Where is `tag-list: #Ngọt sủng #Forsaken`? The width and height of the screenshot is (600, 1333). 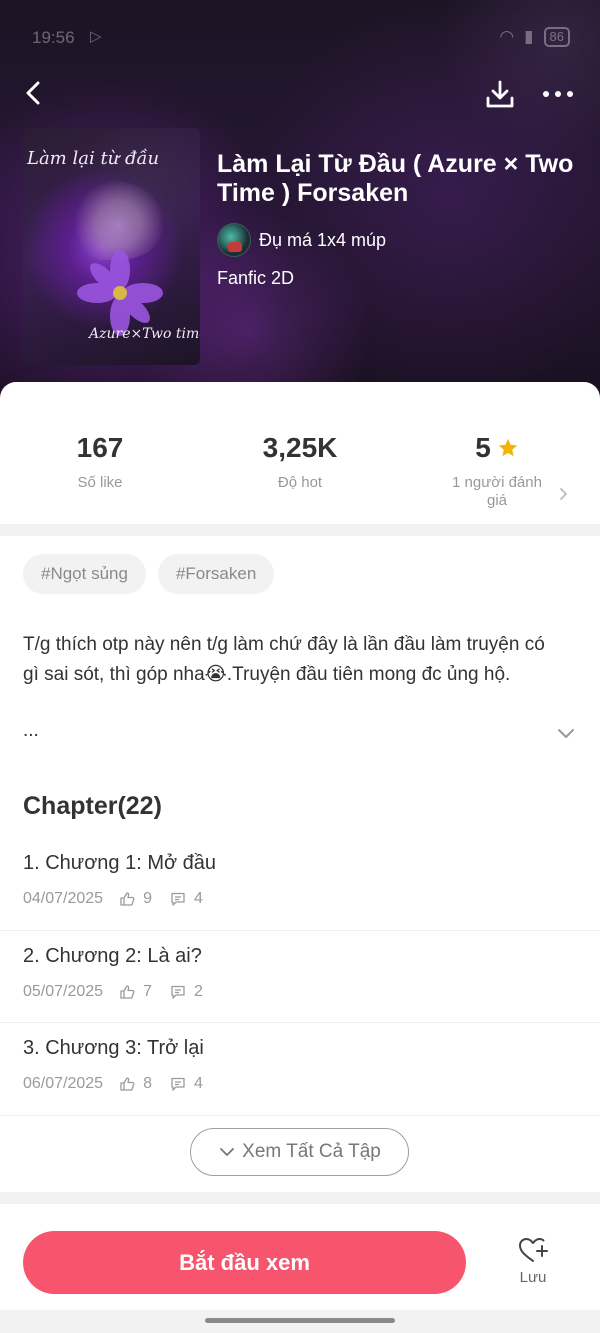
tag-list: #Ngọt sủng #Forsaken is located at coordinates (149, 574).